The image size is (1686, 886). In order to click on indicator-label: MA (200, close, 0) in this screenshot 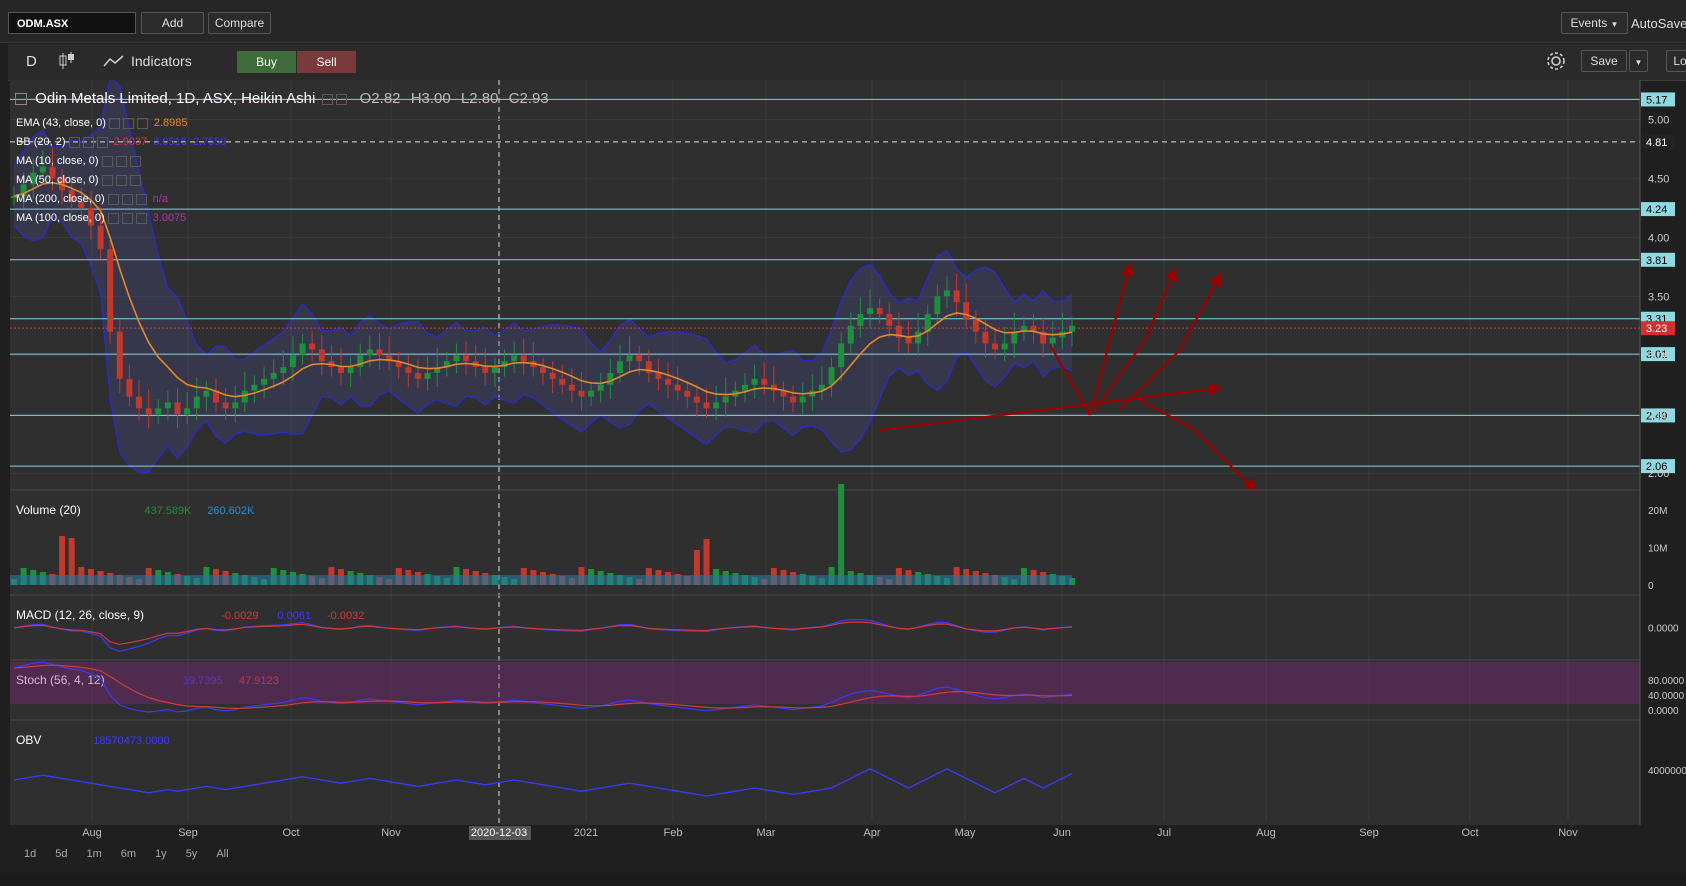, I will do `click(60, 199)`.